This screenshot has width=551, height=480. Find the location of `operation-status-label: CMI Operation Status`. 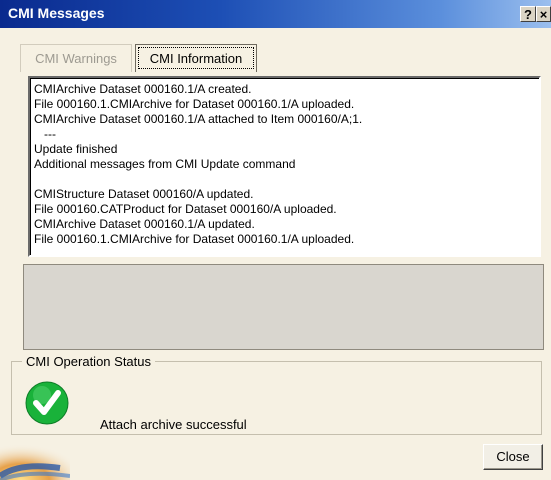

operation-status-label: CMI Operation Status is located at coordinates (88, 361).